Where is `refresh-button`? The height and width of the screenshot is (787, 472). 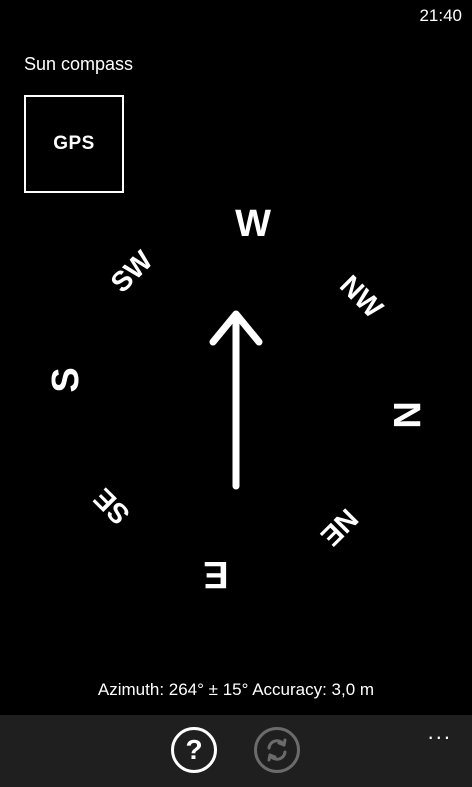
refresh-button is located at coordinates (277, 750).